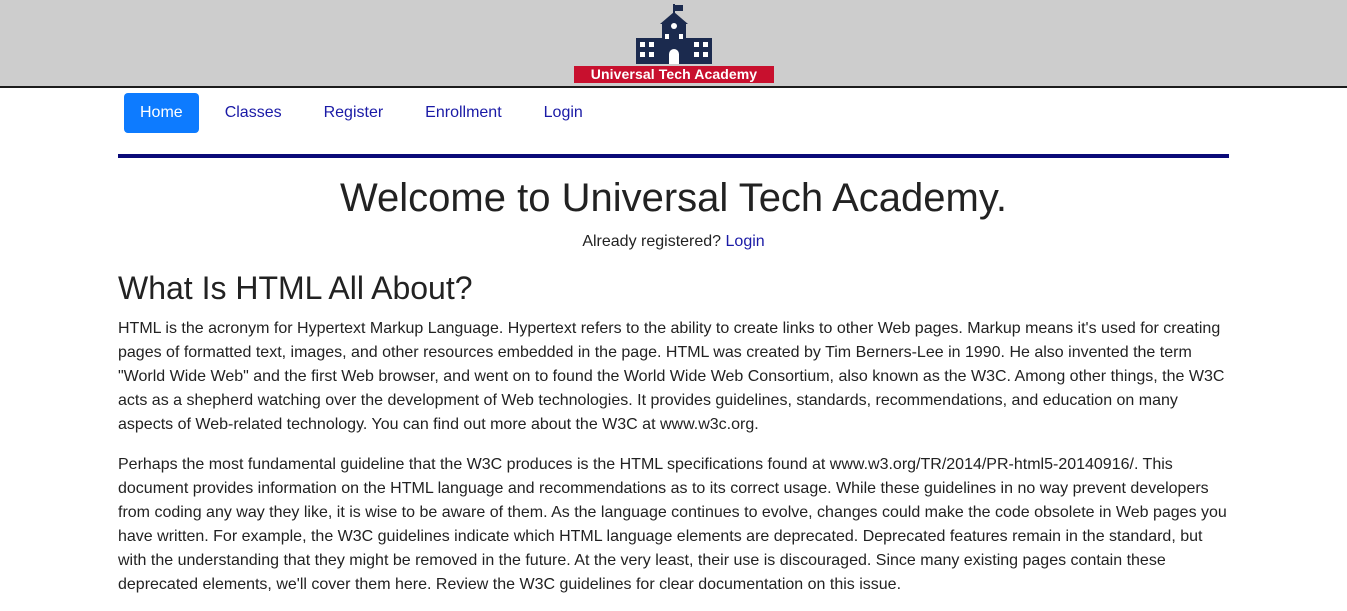 The width and height of the screenshot is (1347, 611). Describe the element at coordinates (253, 113) in the screenshot. I see `nav-item-classes: Classes` at that location.